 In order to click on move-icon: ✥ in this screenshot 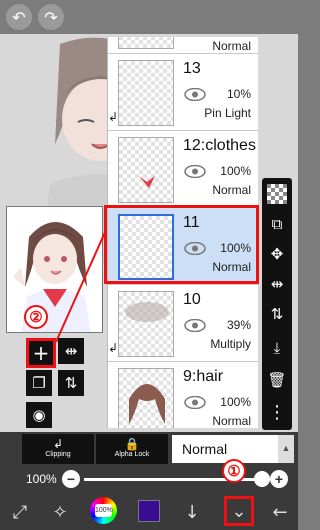, I will do `click(277, 254)`.